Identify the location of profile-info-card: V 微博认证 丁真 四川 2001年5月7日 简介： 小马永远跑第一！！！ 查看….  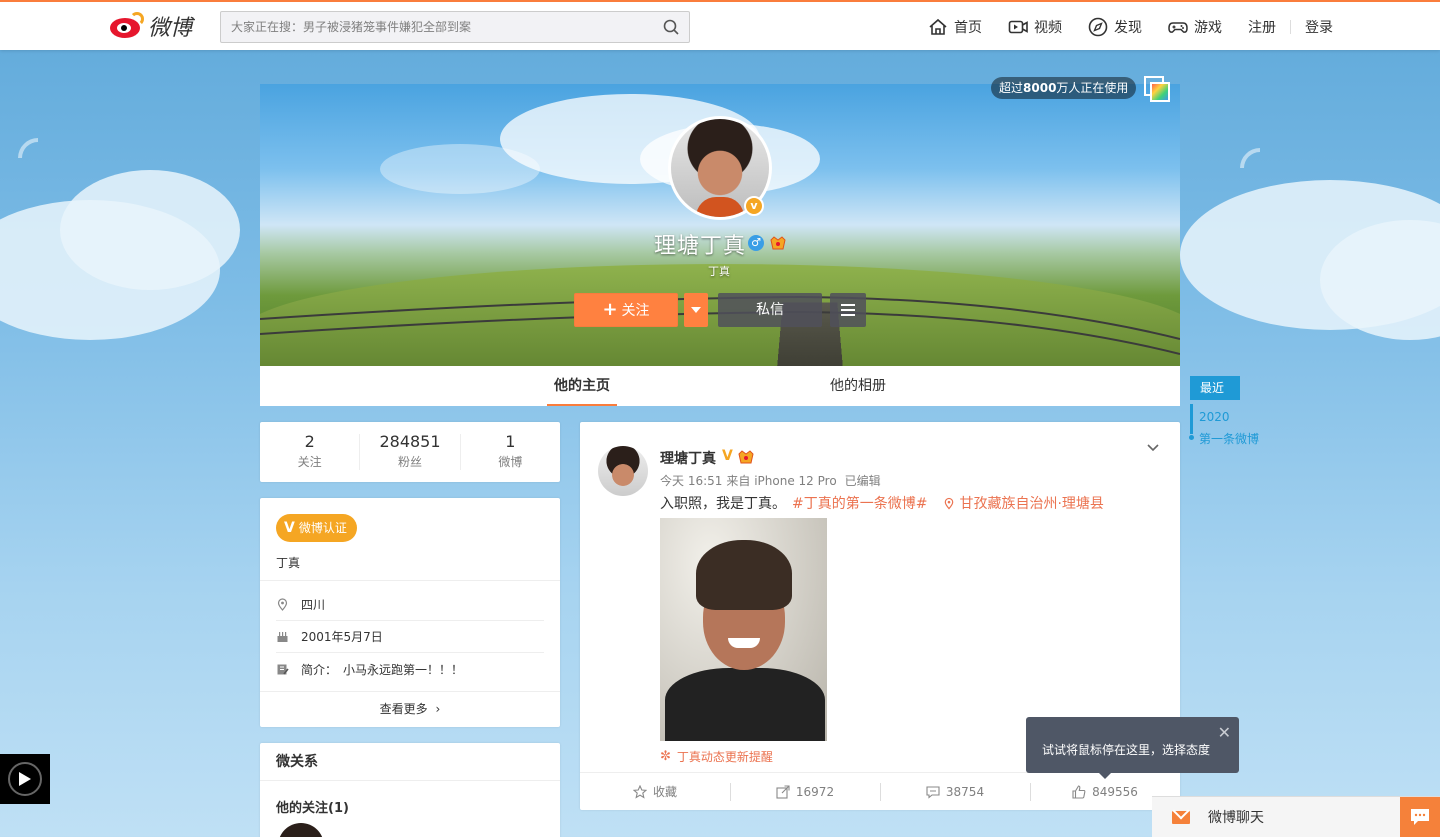
(410, 612).